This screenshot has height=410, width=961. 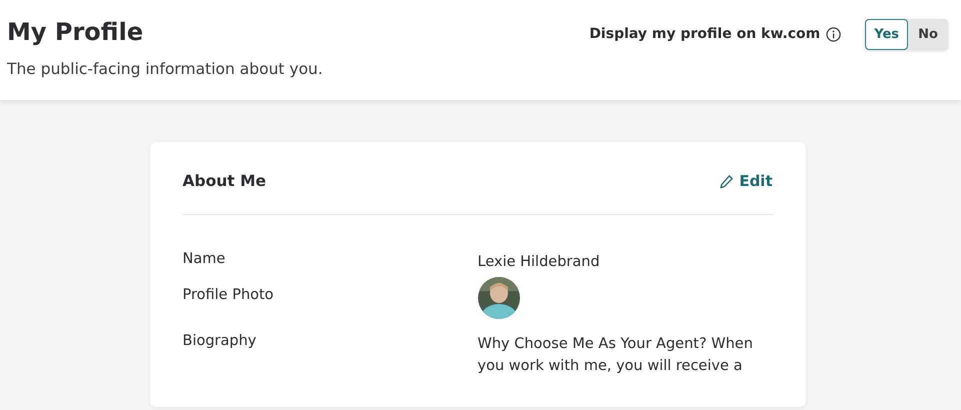 I want to click on field-value: Why Choose Me As Your Agent? When you work with me, you will receive a, so click(x=616, y=355).